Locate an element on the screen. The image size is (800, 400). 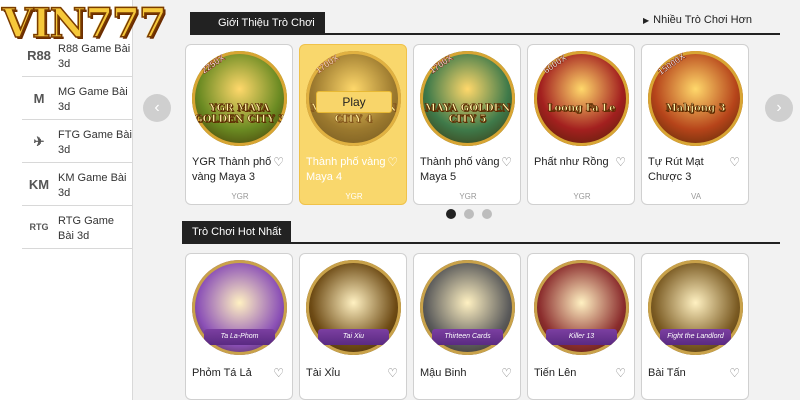
hot-game-card: Fight the Landlord Bài Tấn ♡ is located at coordinates (695, 326).